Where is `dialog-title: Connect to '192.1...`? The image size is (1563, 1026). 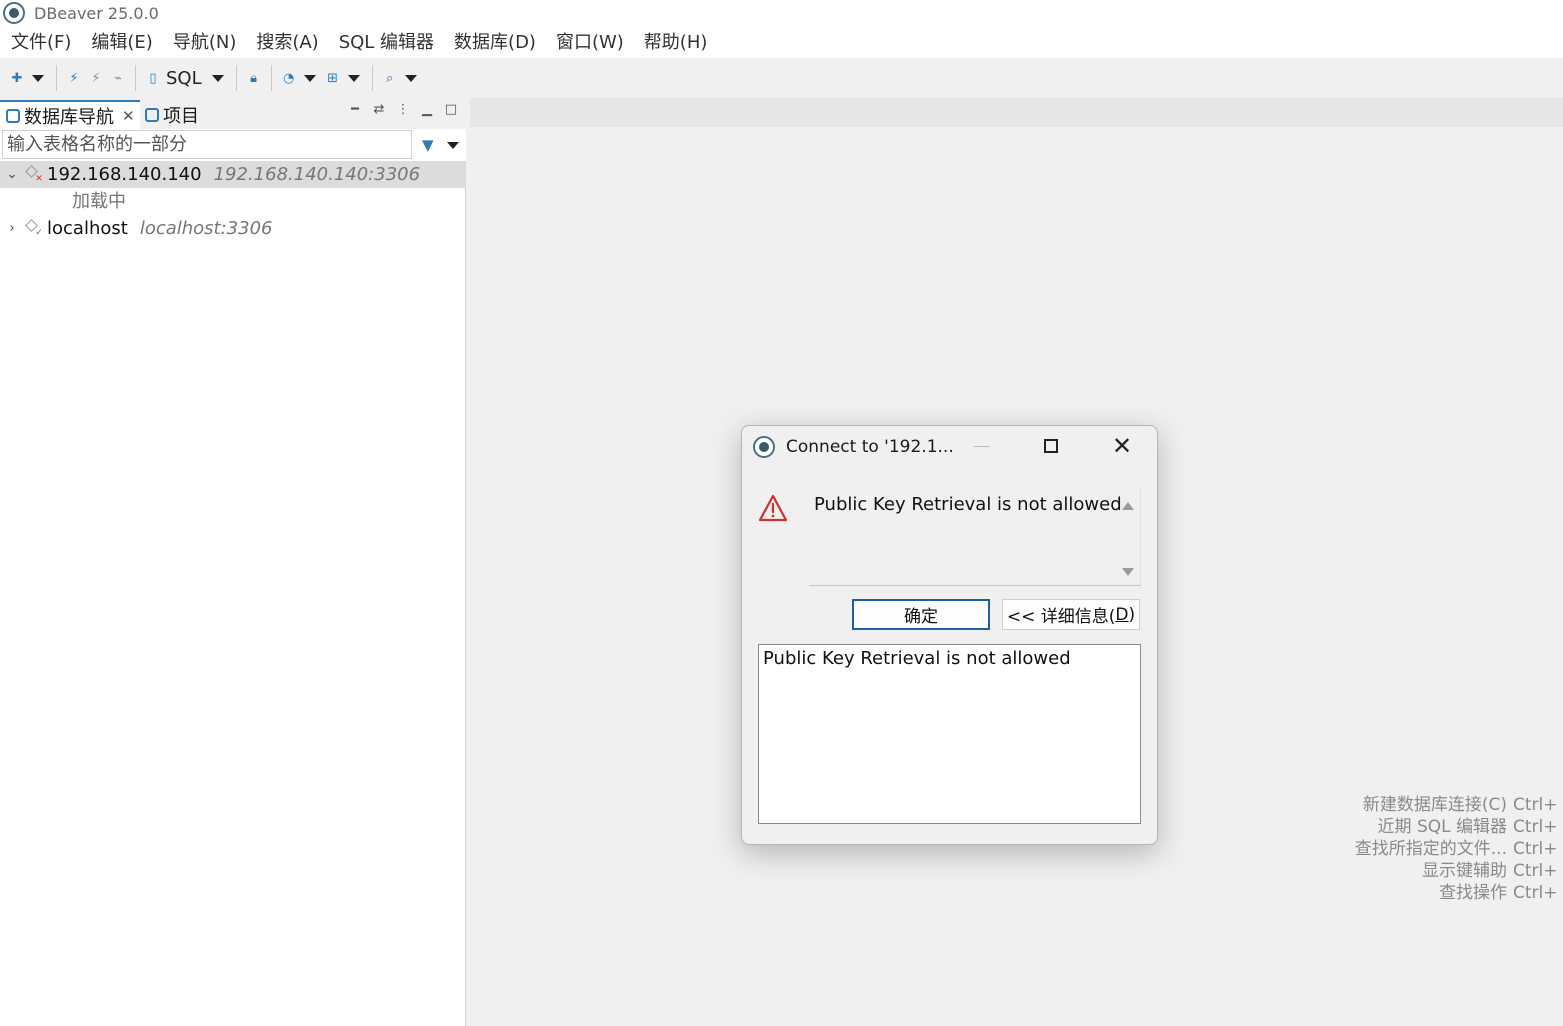 dialog-title: Connect to '192.1... is located at coordinates (870, 447).